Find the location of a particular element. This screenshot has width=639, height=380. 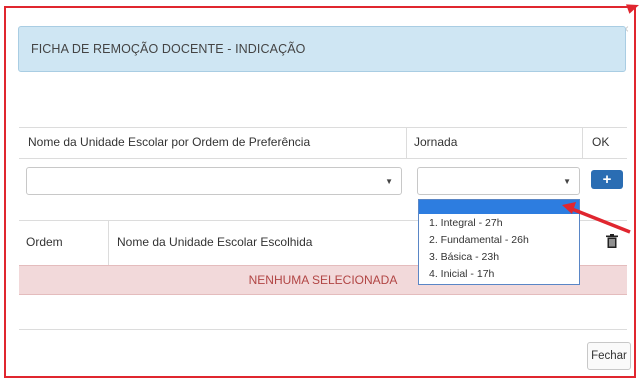

dropdown-option-integral: 1. Integral - 27h is located at coordinates (466, 223).